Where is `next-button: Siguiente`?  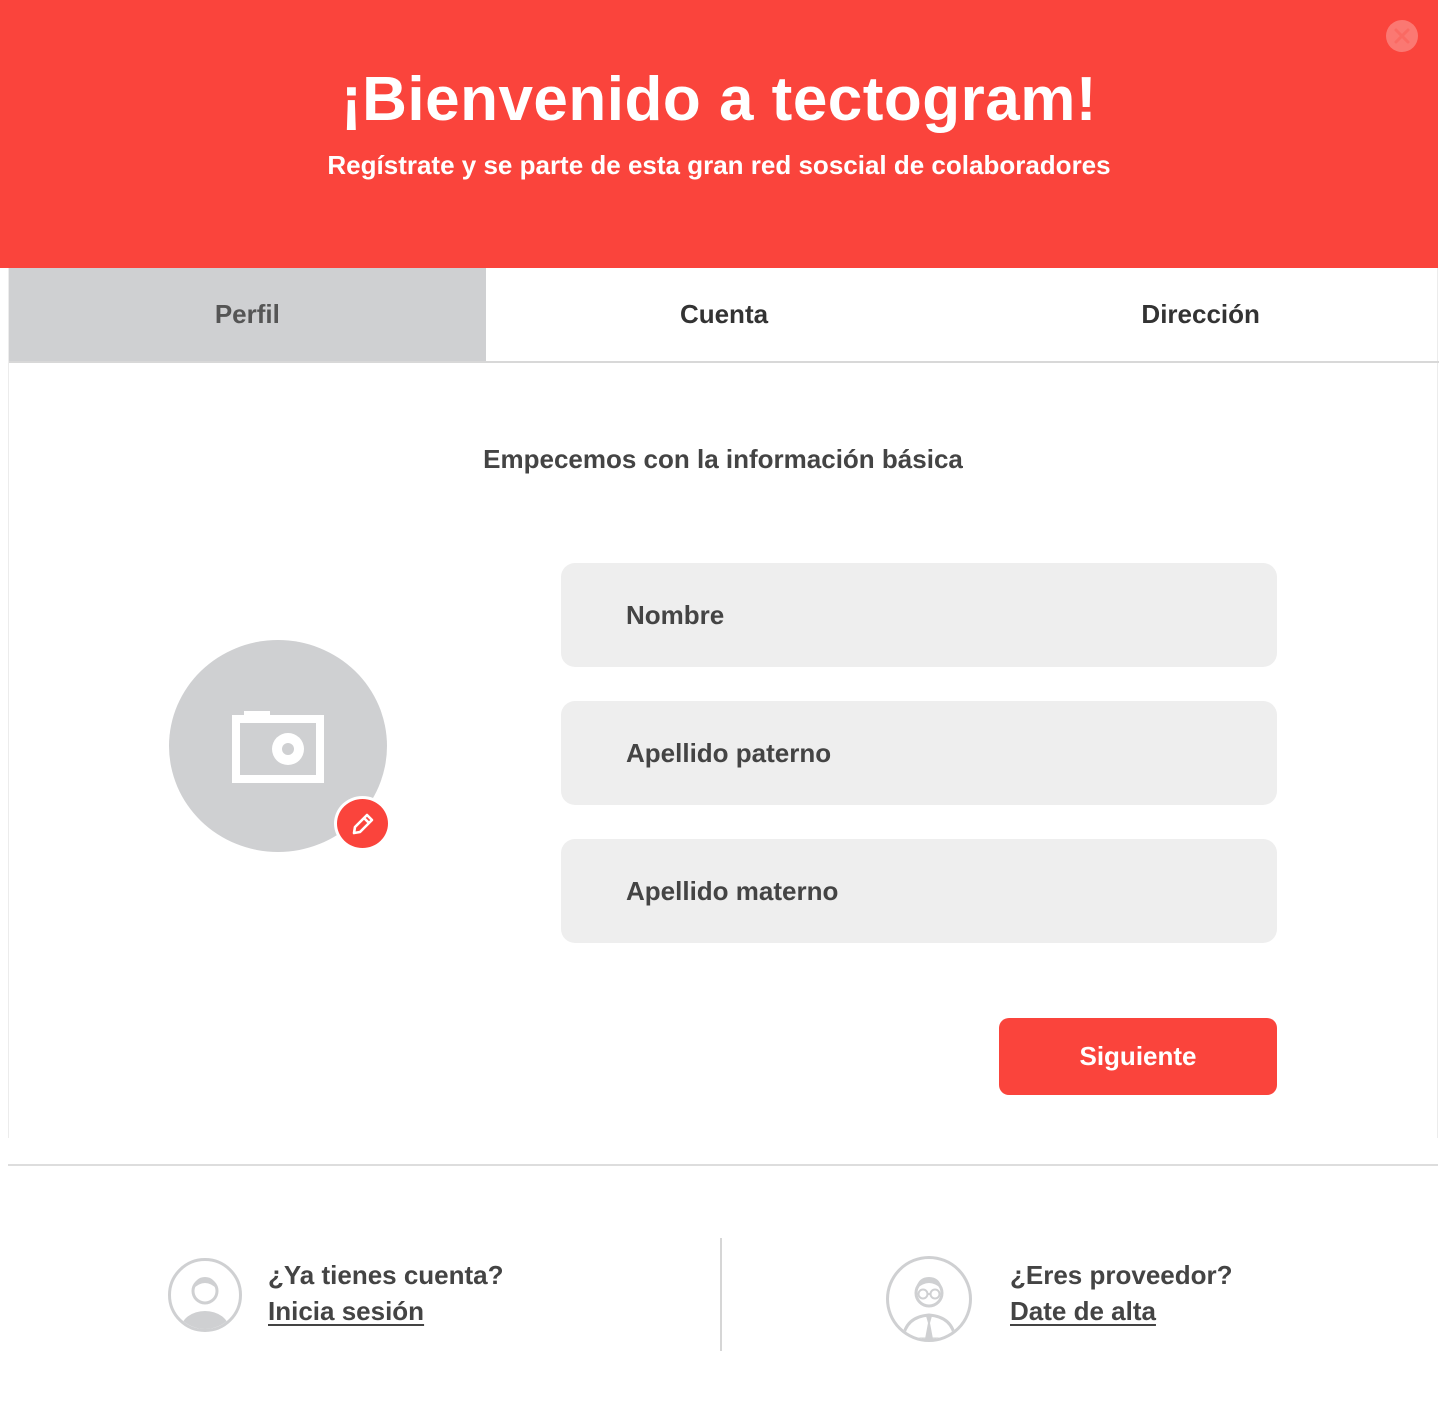 next-button: Siguiente is located at coordinates (1138, 1056).